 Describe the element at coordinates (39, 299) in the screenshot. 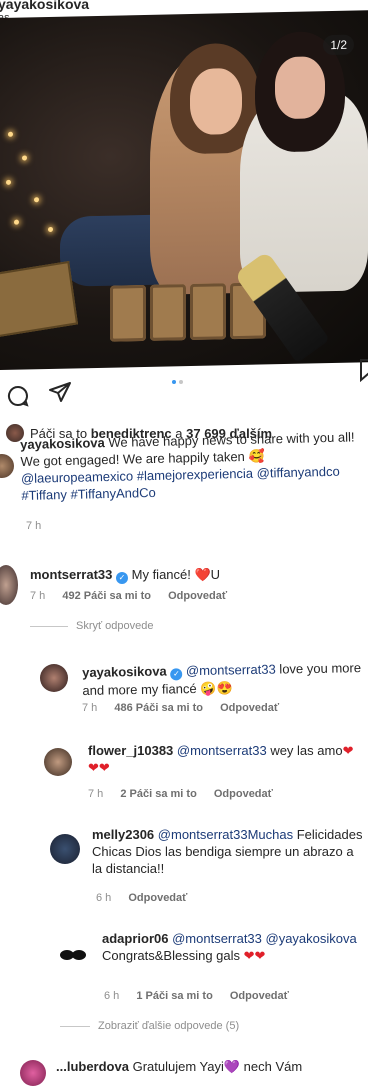

I see `photo-chest` at that location.